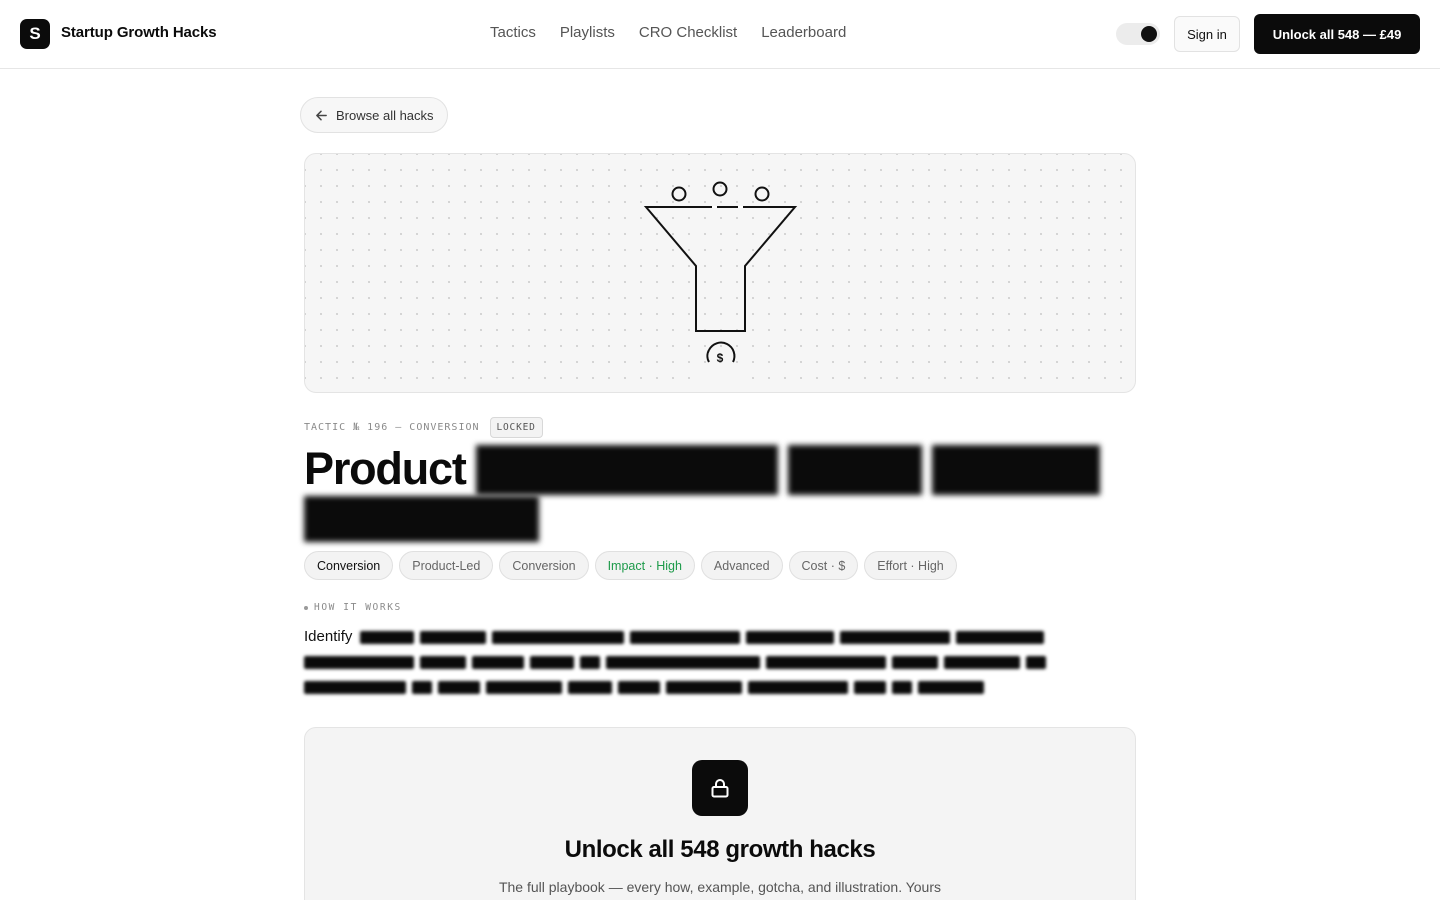 This screenshot has width=1440, height=900. Describe the element at coordinates (446, 565) in the screenshot. I see `tag-chip: Product-Led` at that location.